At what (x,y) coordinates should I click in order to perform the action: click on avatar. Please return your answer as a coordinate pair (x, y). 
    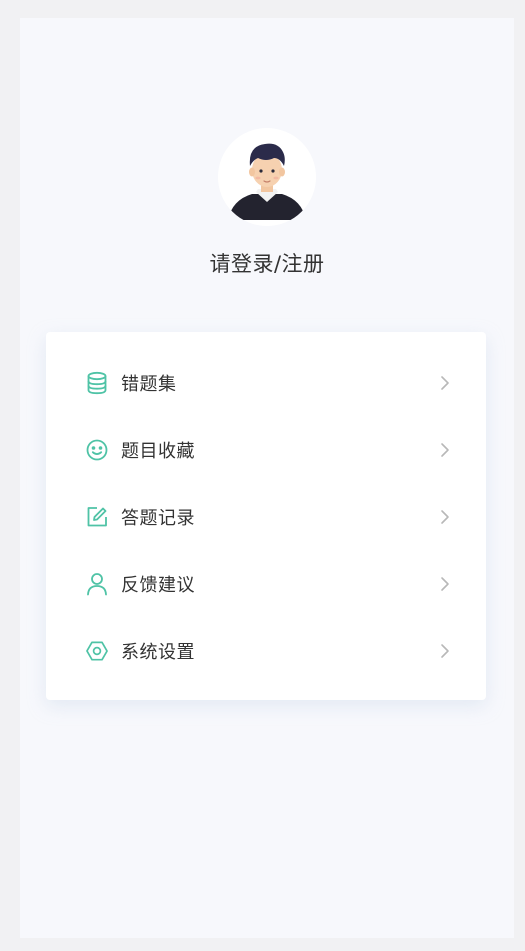
    Looking at the image, I should click on (267, 177).